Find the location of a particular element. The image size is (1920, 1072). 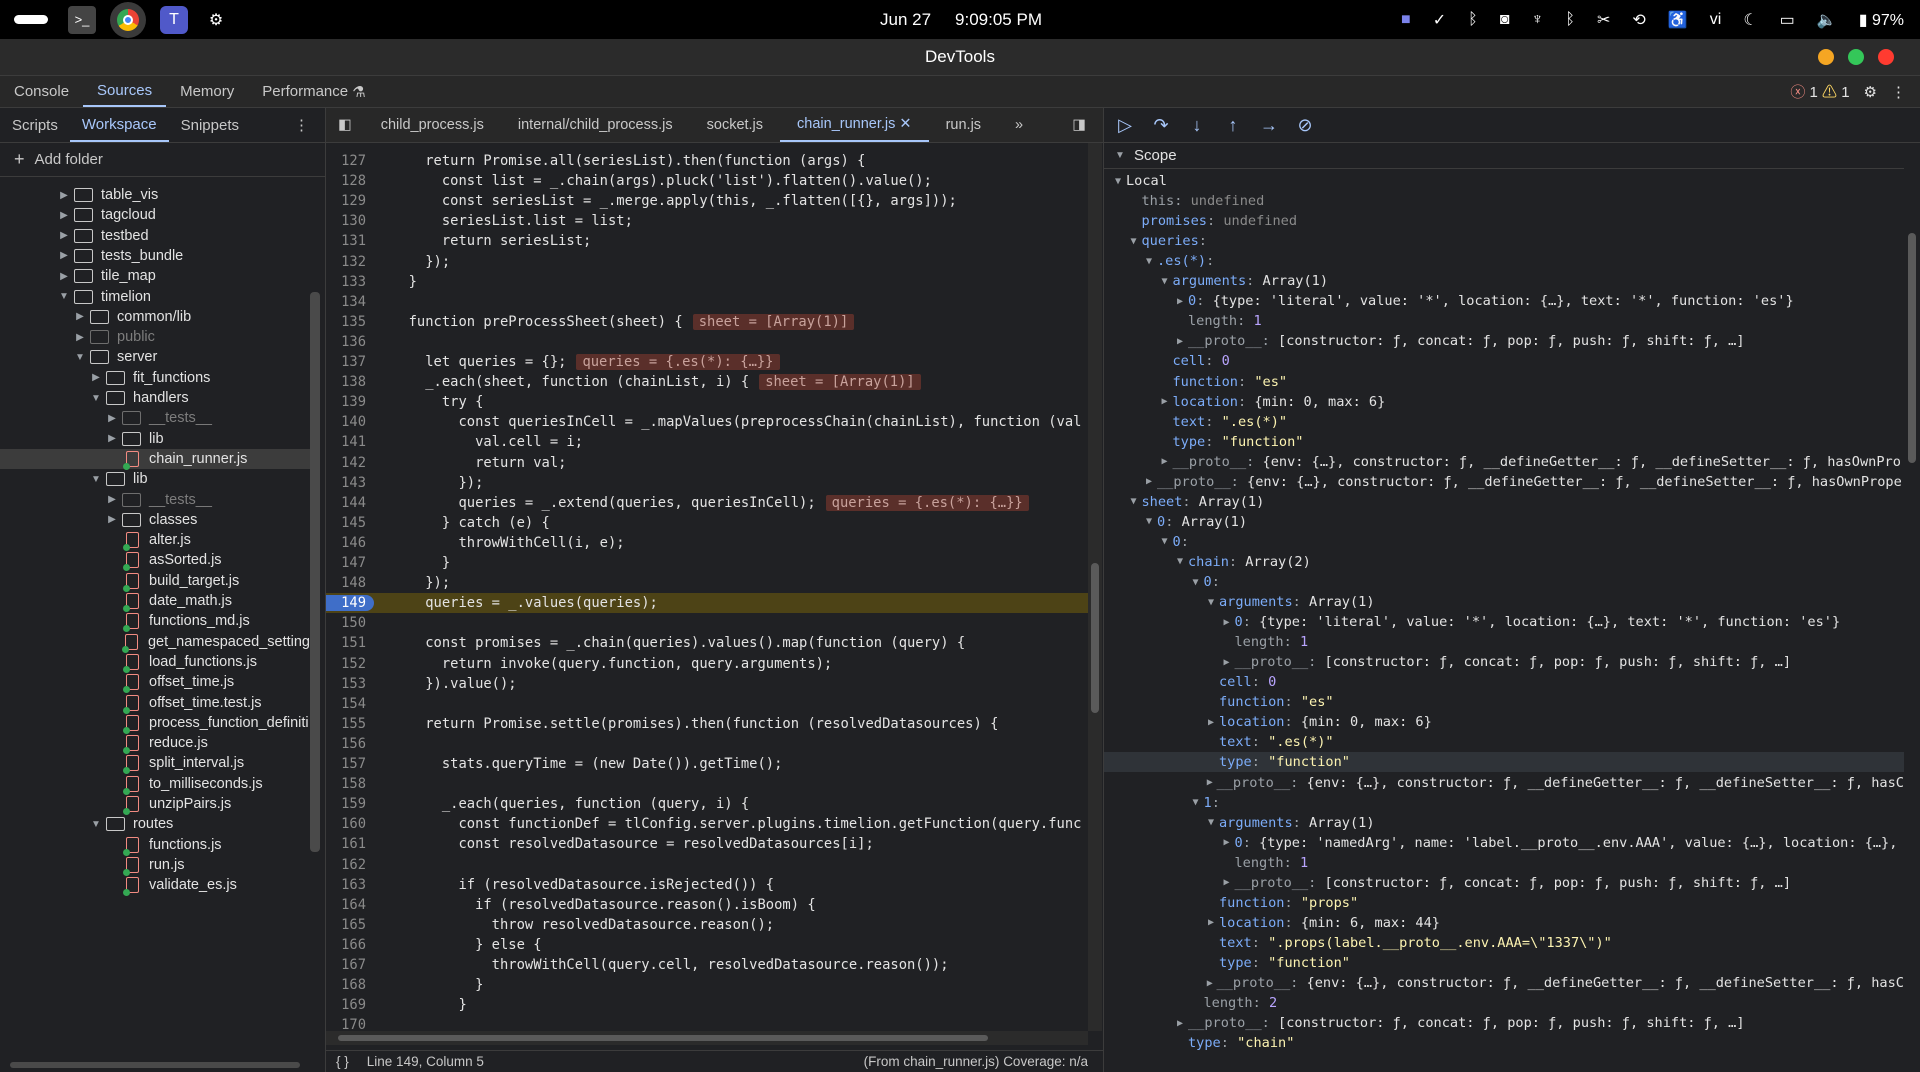

tree-file: run.js is located at coordinates (155, 865).